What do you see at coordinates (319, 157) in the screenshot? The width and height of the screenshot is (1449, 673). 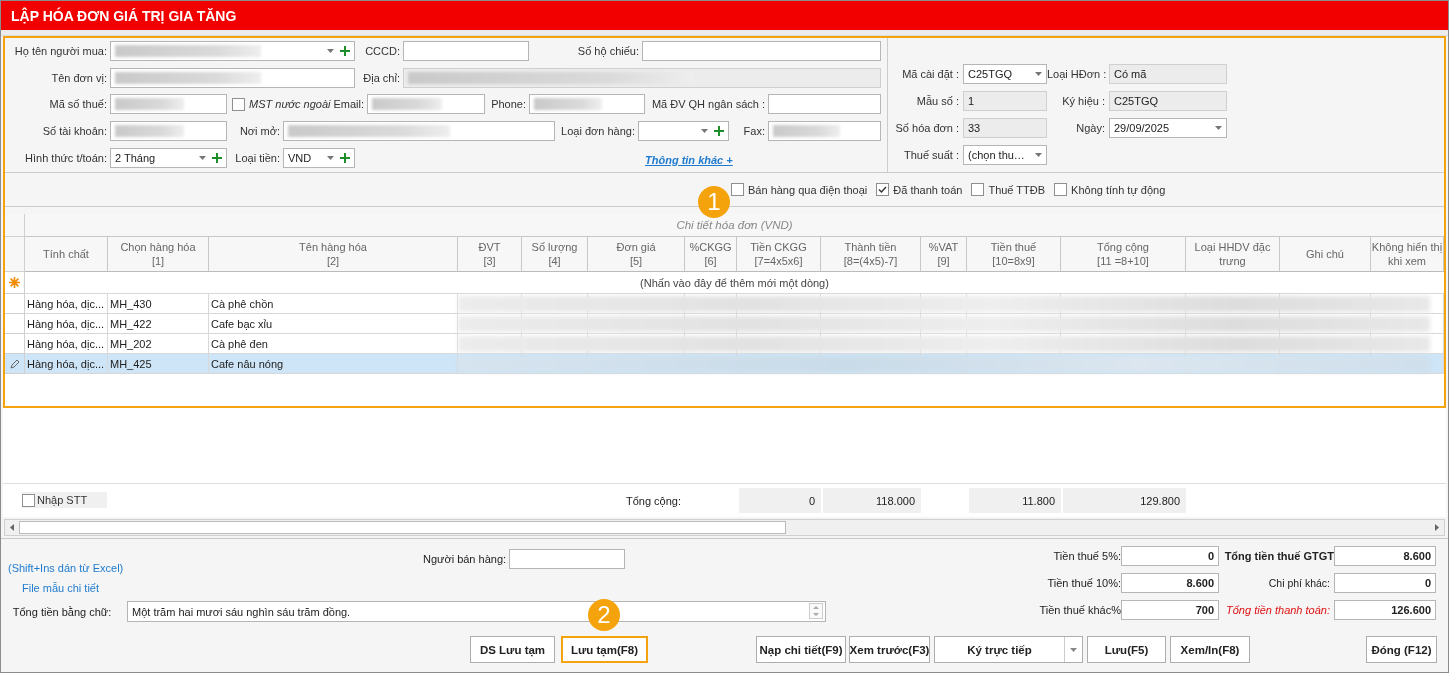 I see `dropdown-field: VND` at bounding box center [319, 157].